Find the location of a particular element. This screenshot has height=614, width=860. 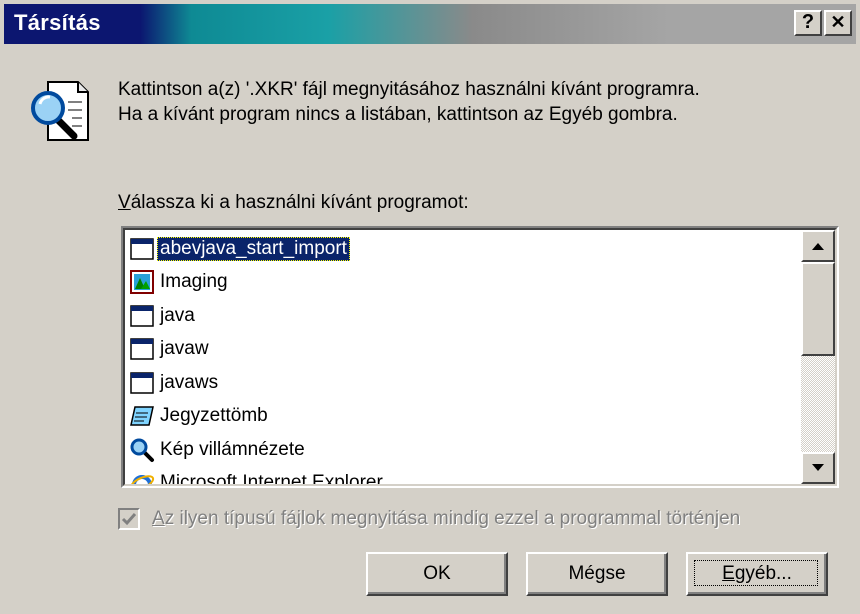

cancel-button: Mégse is located at coordinates (597, 574).